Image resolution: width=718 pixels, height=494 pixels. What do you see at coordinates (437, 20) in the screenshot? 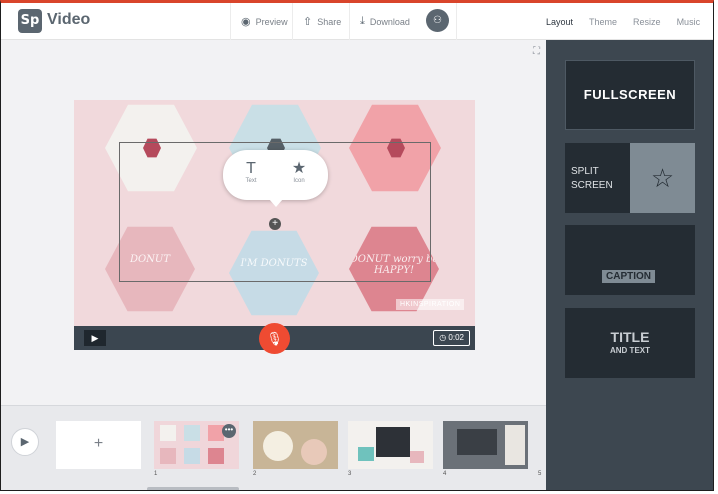
I see `user-share-icon: ⚇` at bounding box center [437, 20].